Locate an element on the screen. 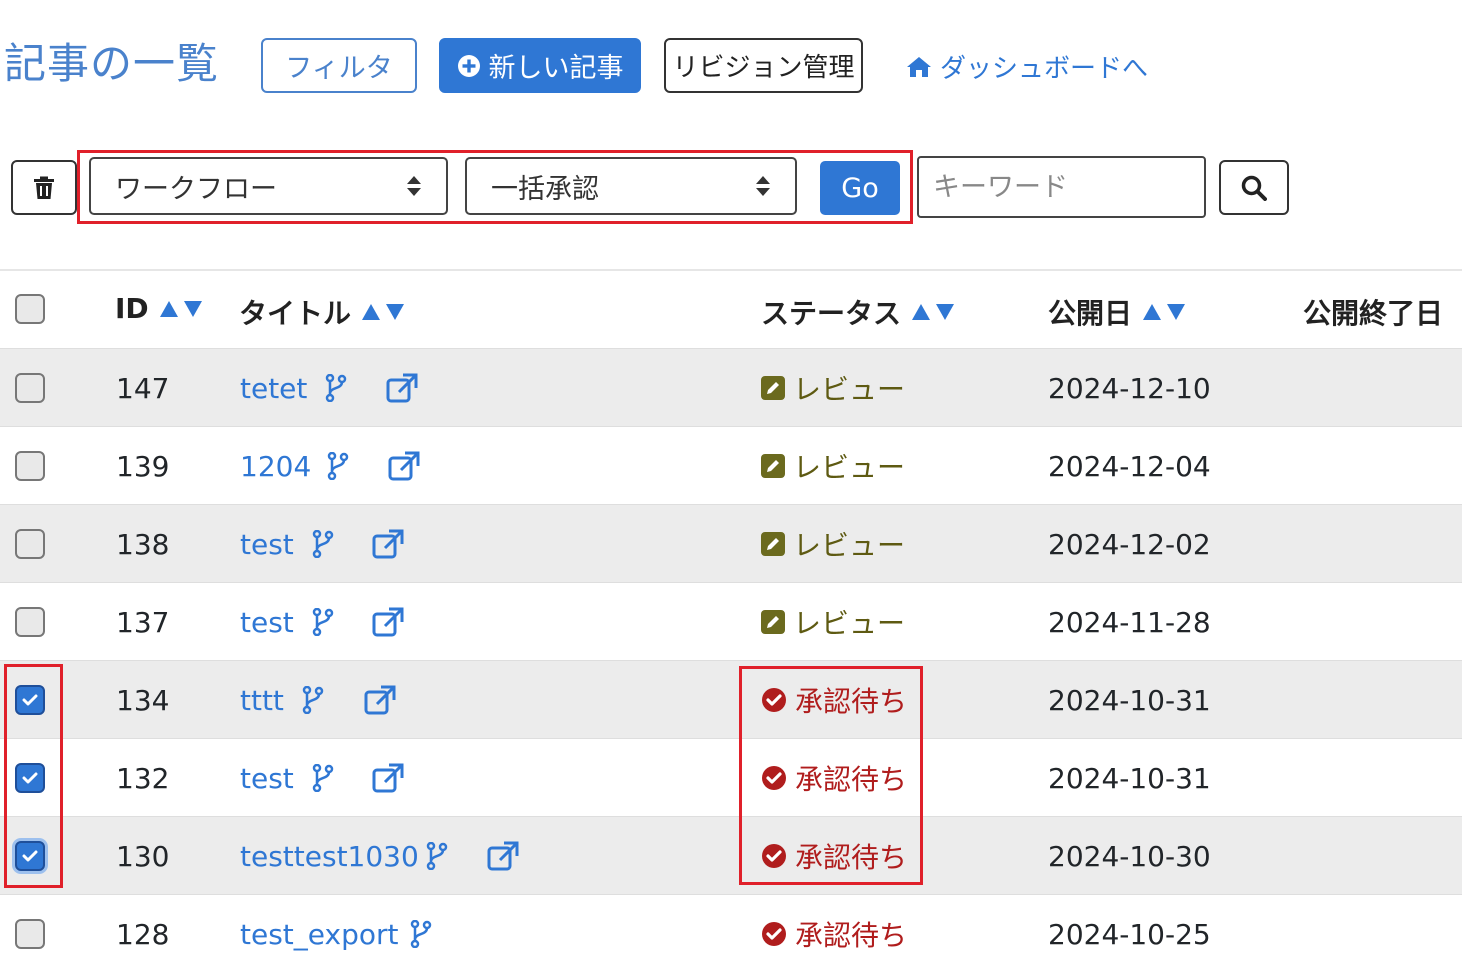  select-all-checkbox is located at coordinates (30, 309).